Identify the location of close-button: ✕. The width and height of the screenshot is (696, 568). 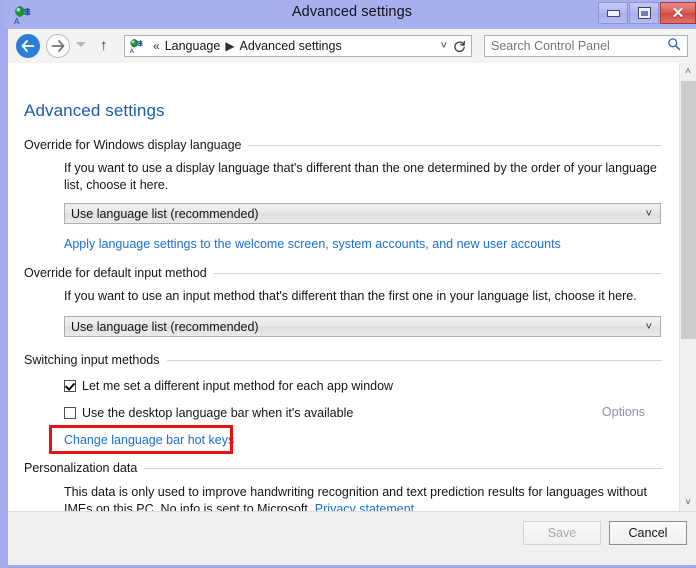
(678, 13).